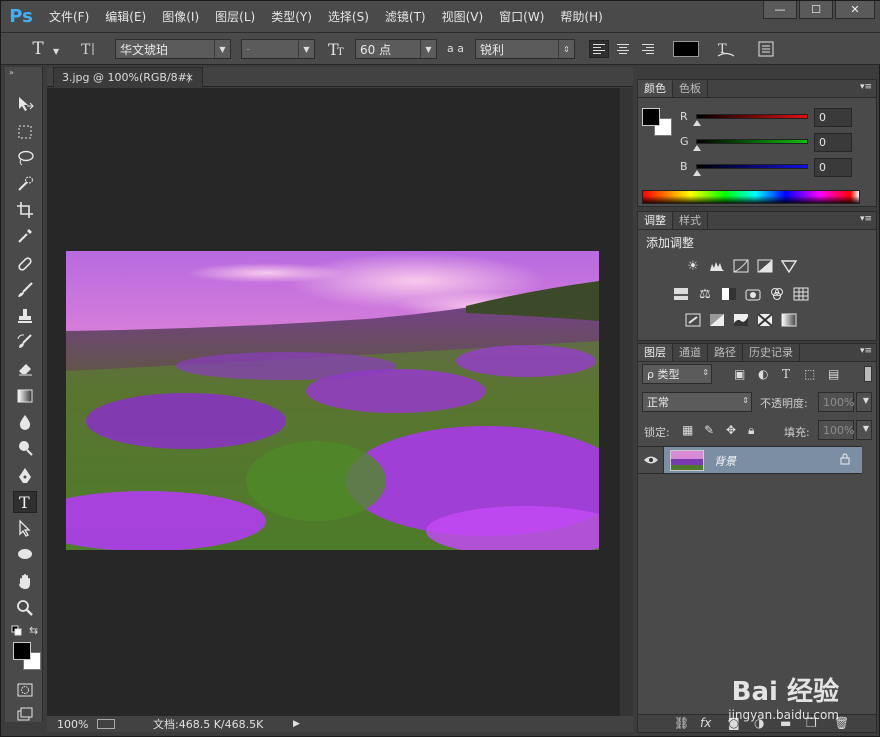 The image size is (880, 737). I want to click on layer-name: 背景, so click(725, 461).